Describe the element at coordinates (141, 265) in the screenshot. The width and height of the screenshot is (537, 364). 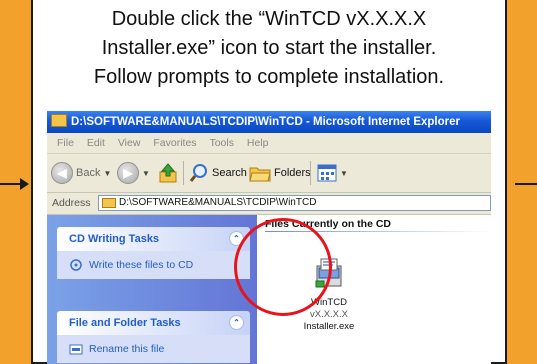
I see `write-files-label: Write these files to CD` at that location.